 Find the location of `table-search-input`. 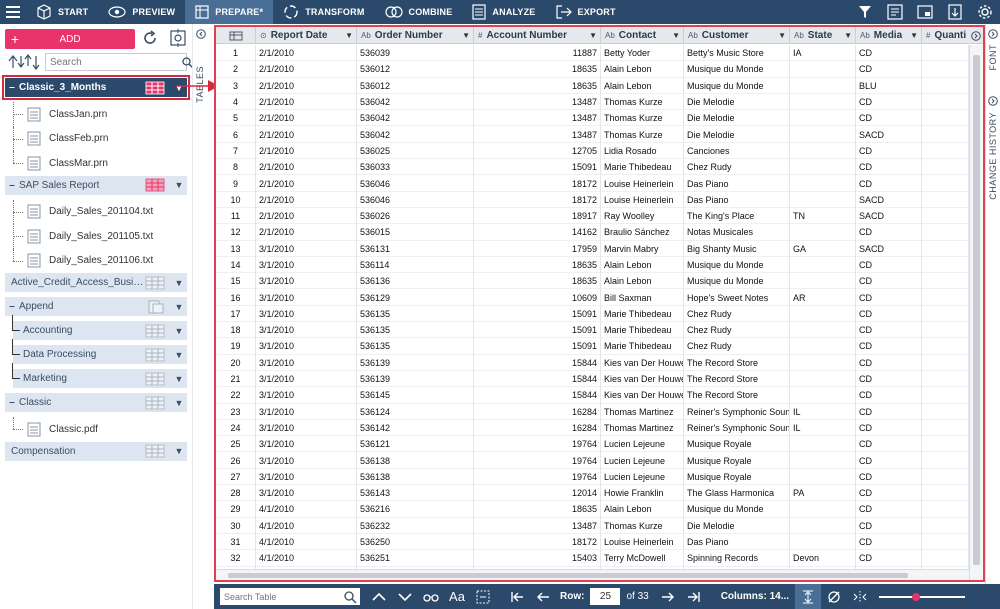

table-search-input is located at coordinates (114, 62).